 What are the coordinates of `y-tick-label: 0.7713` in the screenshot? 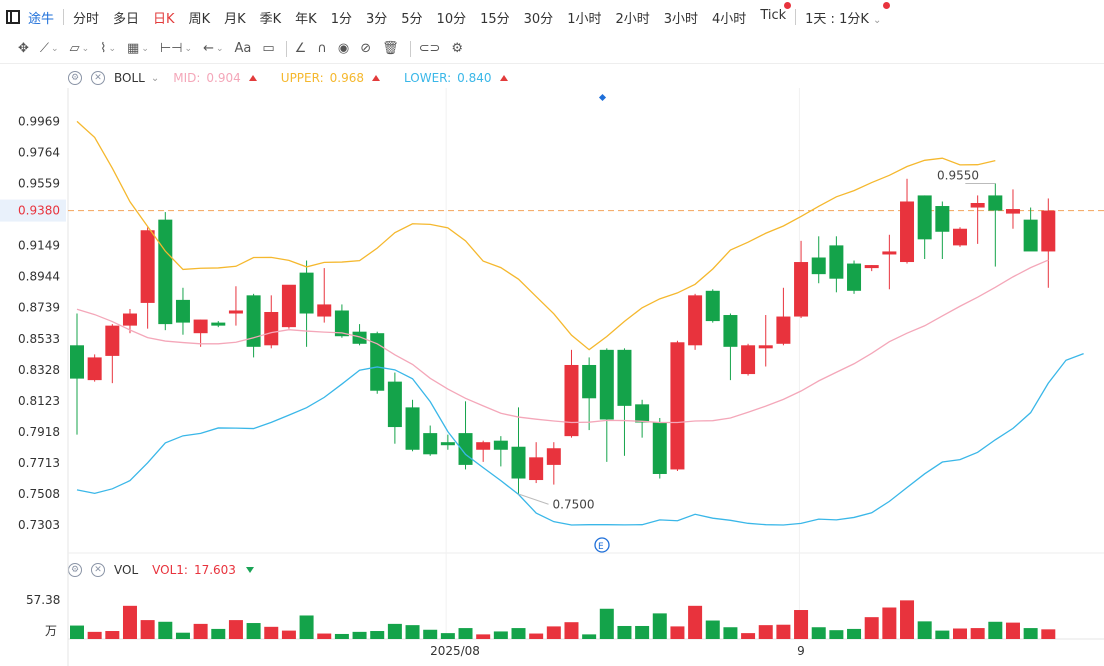 It's located at (39, 463).